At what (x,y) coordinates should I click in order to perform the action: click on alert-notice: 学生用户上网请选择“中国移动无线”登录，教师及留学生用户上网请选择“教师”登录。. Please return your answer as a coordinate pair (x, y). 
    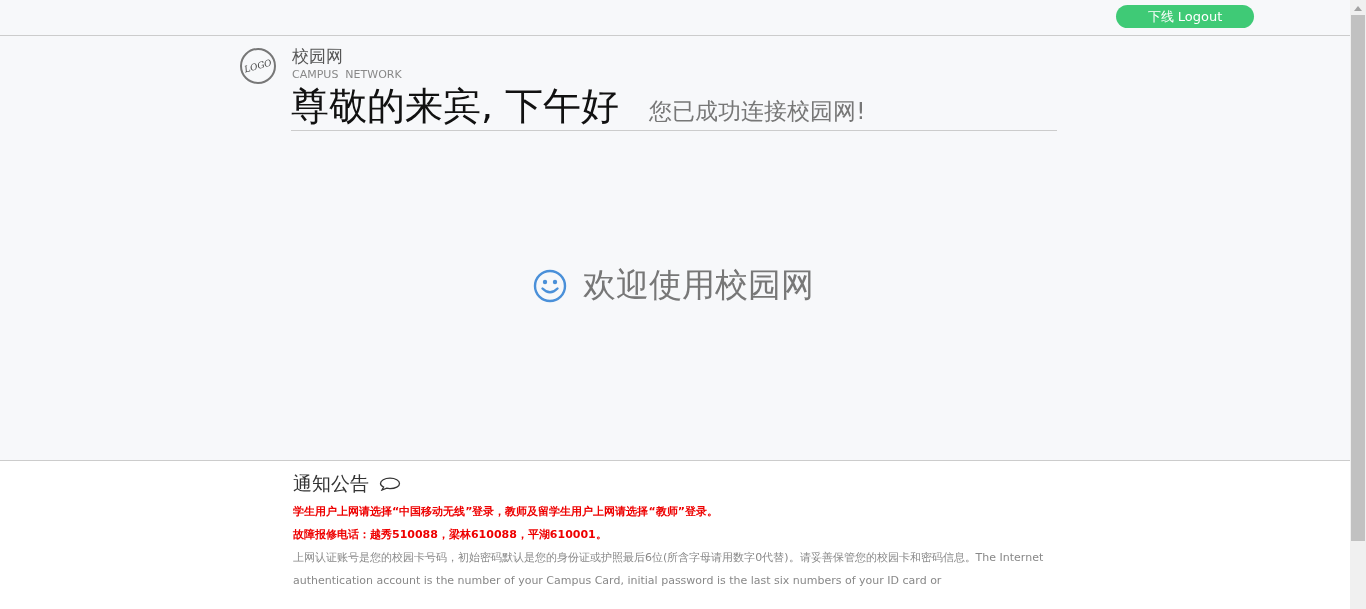
    Looking at the image, I should click on (506, 512).